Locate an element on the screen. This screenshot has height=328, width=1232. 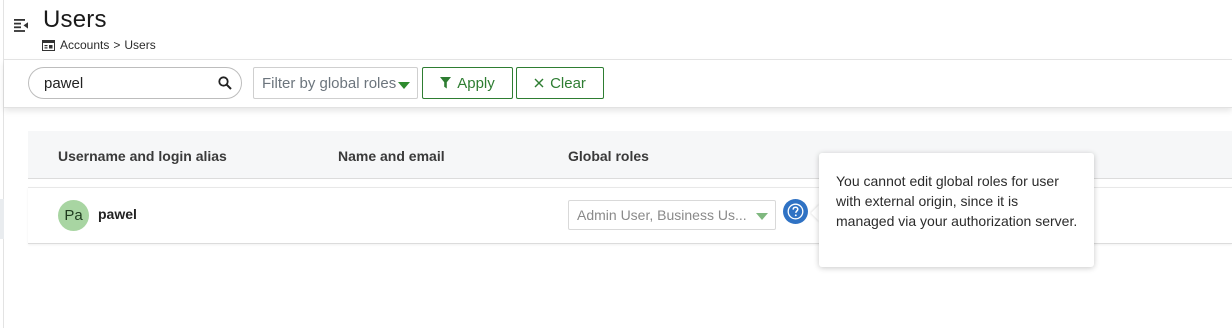
breadcrumb-accounts-link: Accounts is located at coordinates (84, 45).